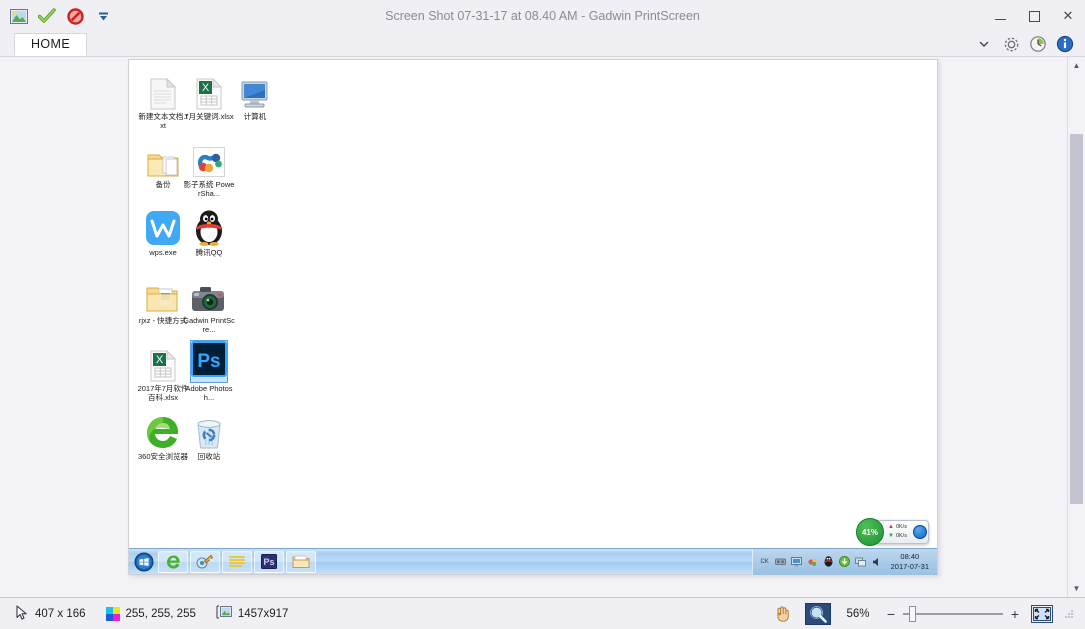  Describe the element at coordinates (845, 562) in the screenshot. I see `tray-download-icon` at that location.